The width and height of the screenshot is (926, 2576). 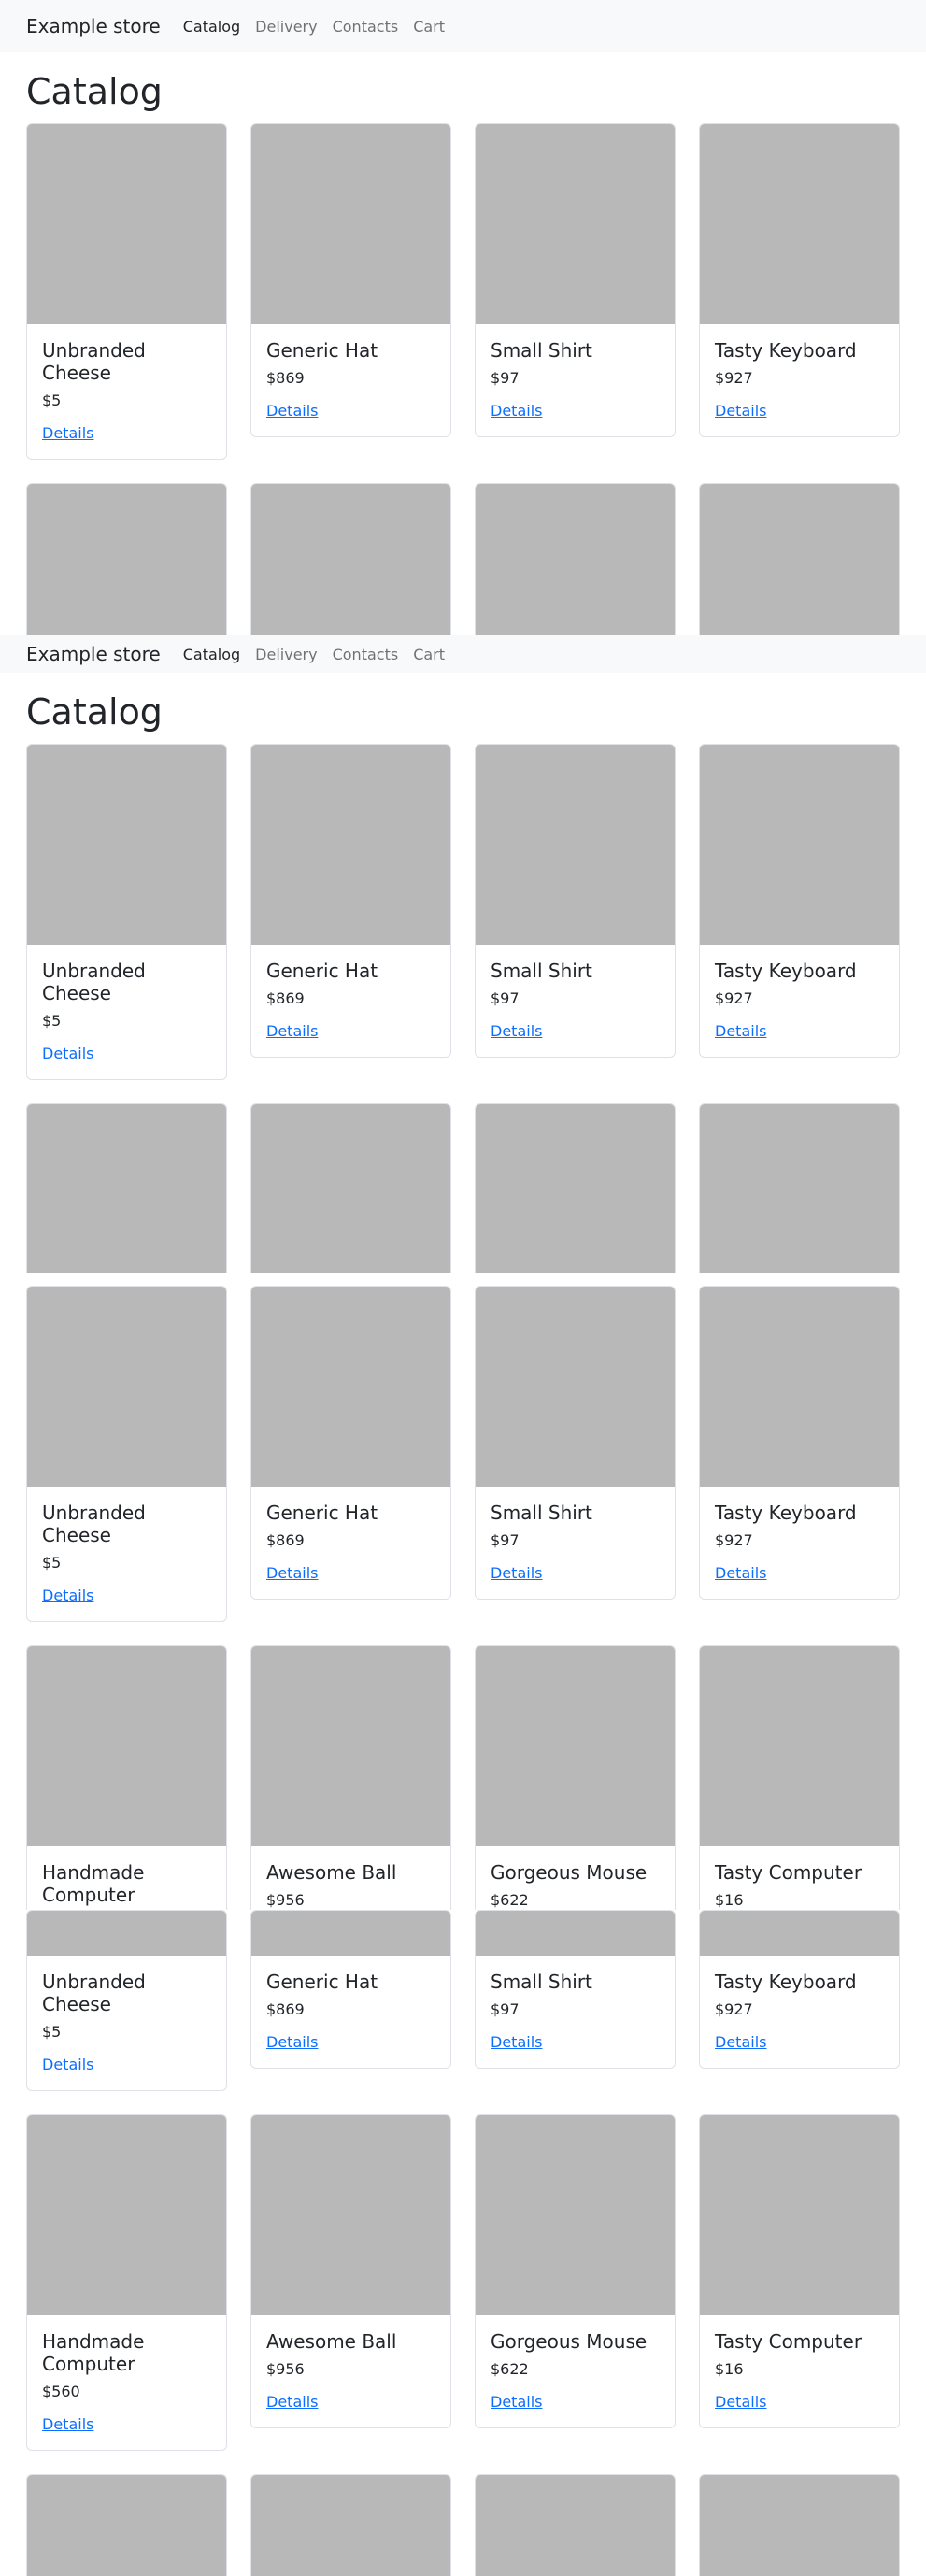 I want to click on product-name: Unbranded Cheese, so click(x=94, y=1524).